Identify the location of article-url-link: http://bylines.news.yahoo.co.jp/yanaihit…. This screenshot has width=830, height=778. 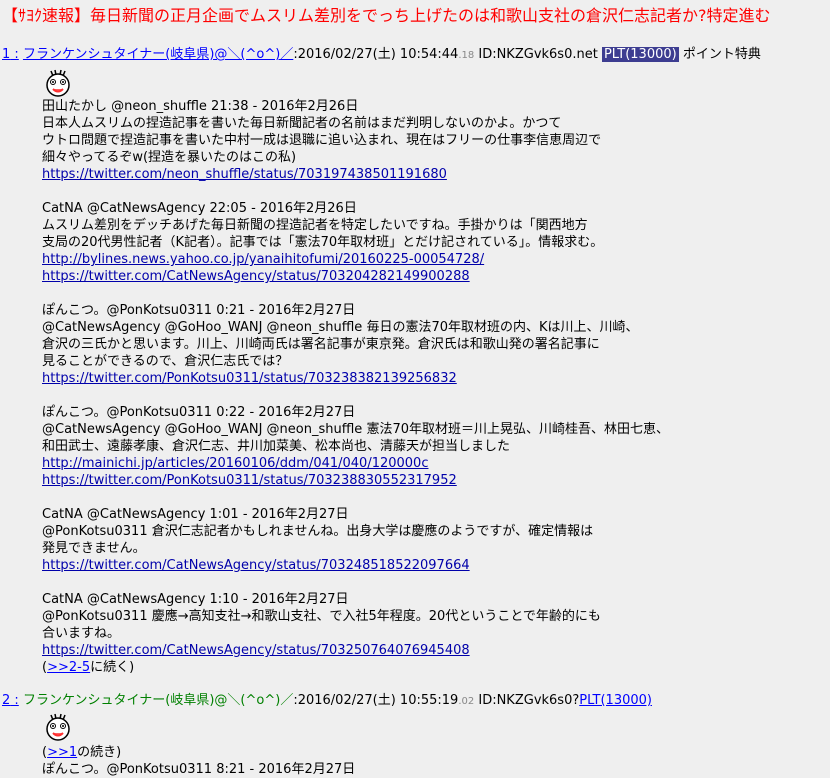
(432, 259).